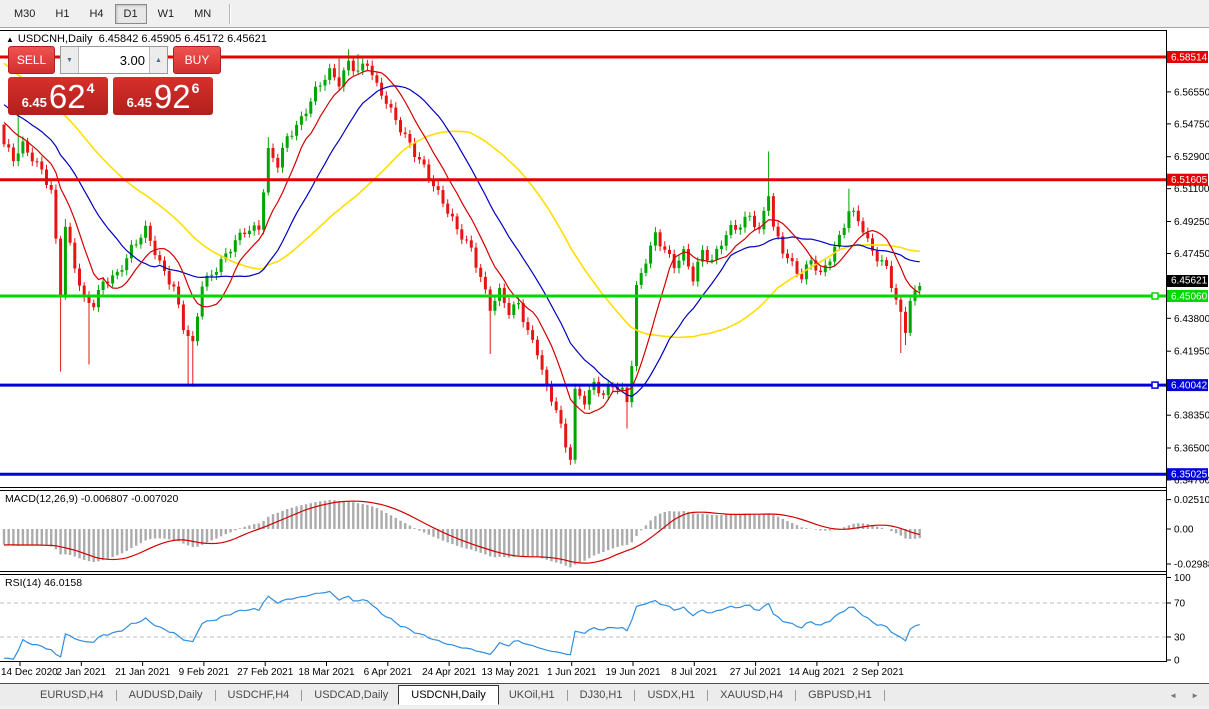  What do you see at coordinates (1191, 449) in the screenshot?
I see `svg-text: 6.36500` at bounding box center [1191, 449].